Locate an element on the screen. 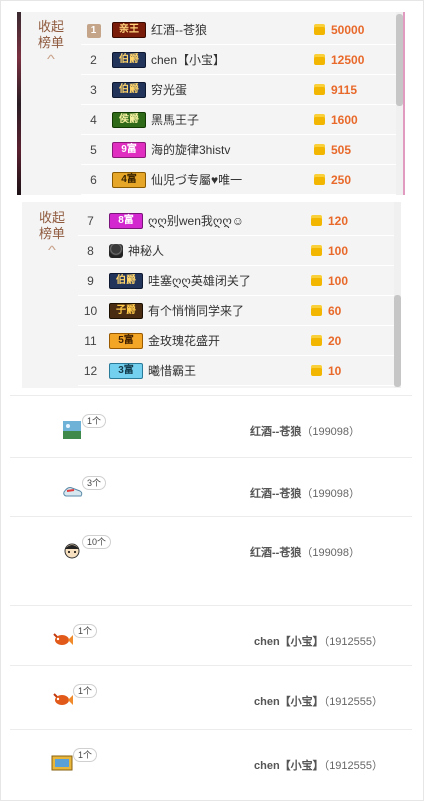  user-name: 红酒--苍狼 is located at coordinates (211, 29).